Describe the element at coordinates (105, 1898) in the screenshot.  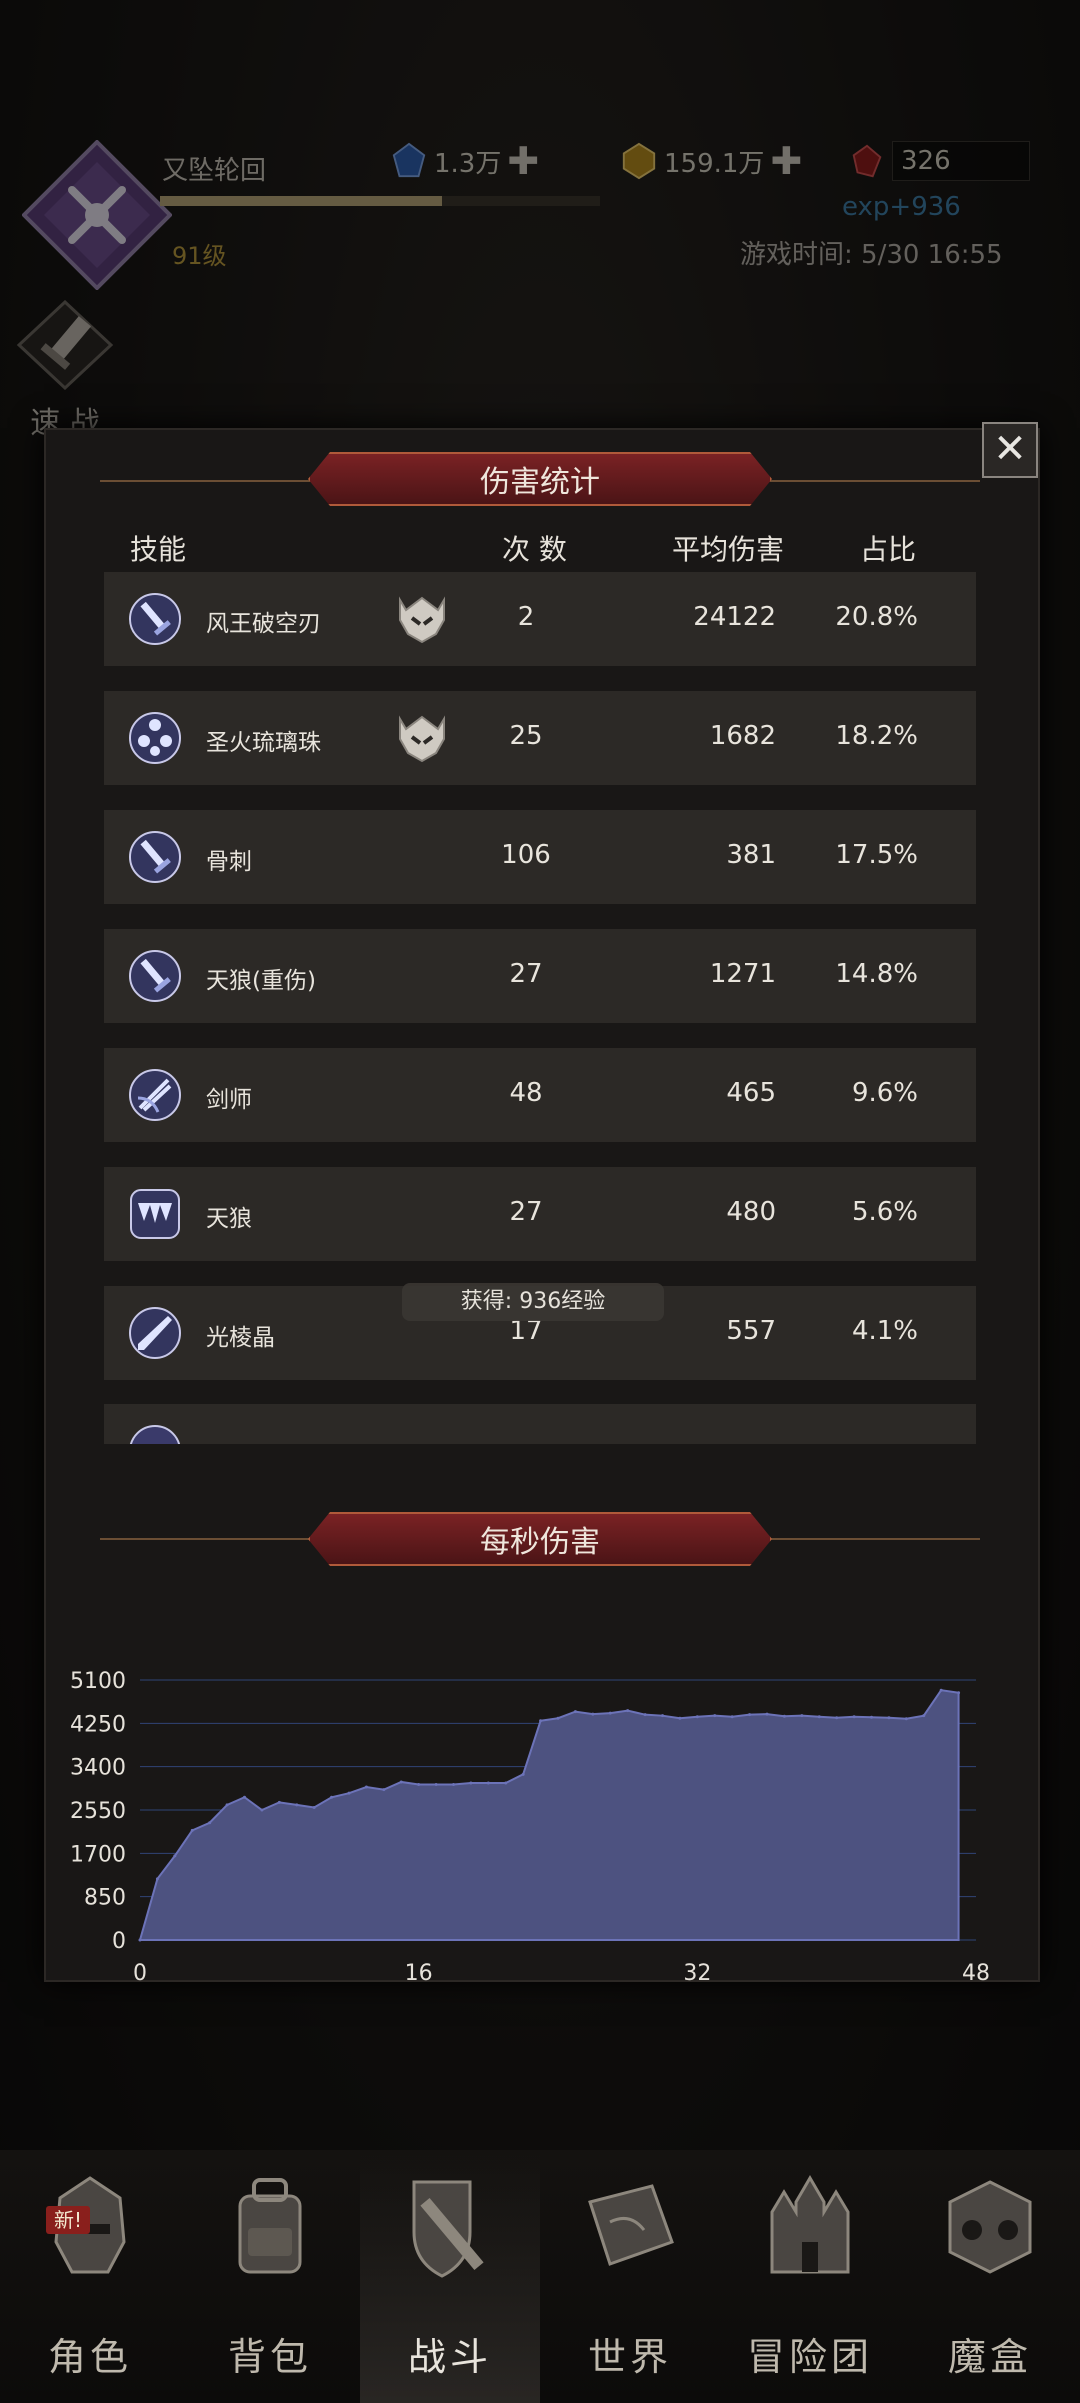
I see `y-tick-label: 850` at that location.